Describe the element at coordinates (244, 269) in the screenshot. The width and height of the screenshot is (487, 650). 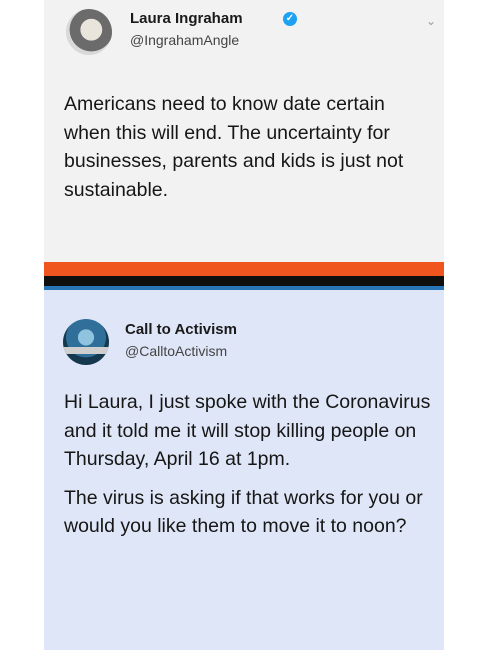
I see `separator-orange` at that location.